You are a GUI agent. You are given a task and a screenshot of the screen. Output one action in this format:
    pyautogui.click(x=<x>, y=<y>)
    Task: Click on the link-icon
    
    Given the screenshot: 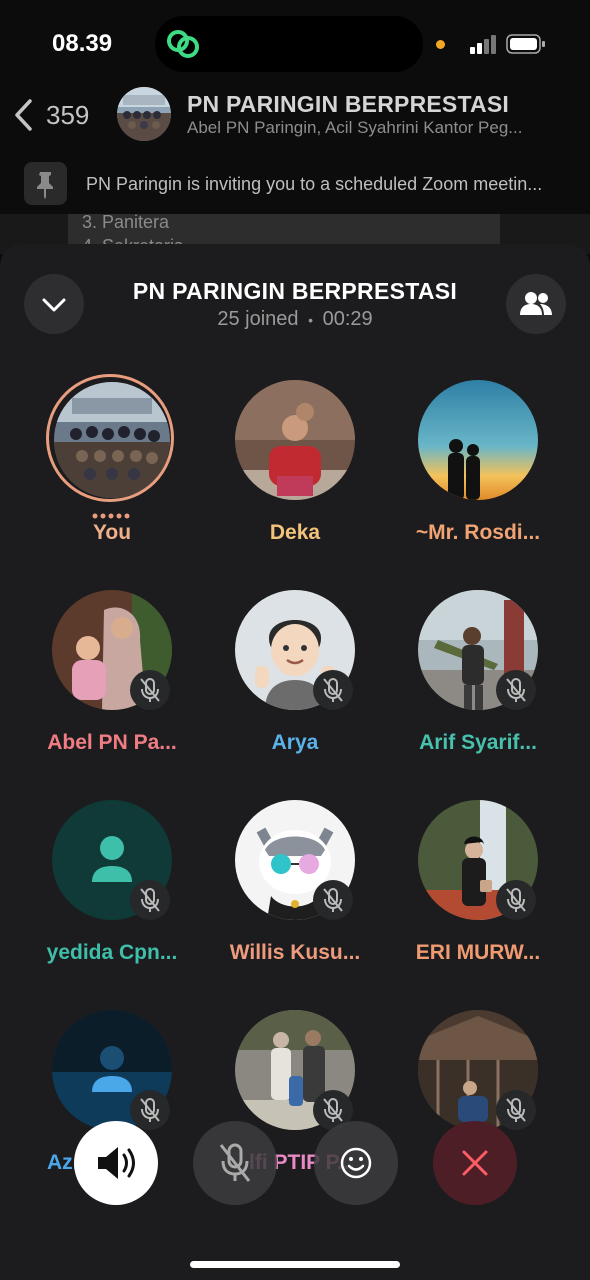 What is the action you would take?
    pyautogui.click(x=183, y=44)
    